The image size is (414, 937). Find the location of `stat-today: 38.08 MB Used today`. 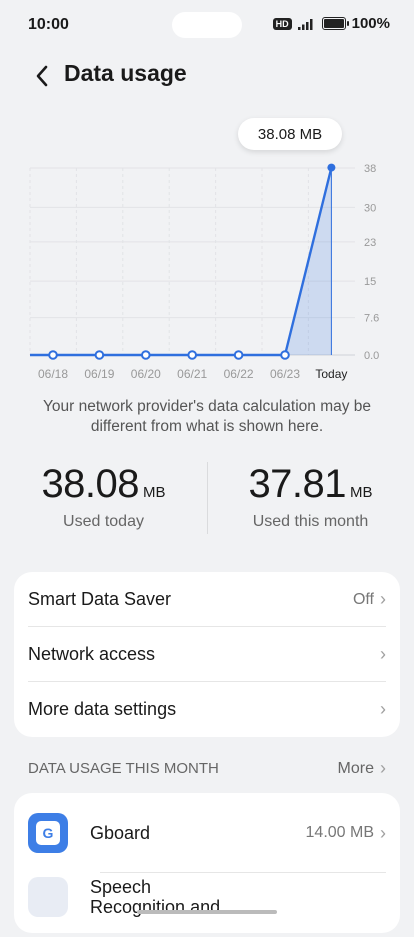

stat-today: 38.08 MB Used today is located at coordinates (103, 496).